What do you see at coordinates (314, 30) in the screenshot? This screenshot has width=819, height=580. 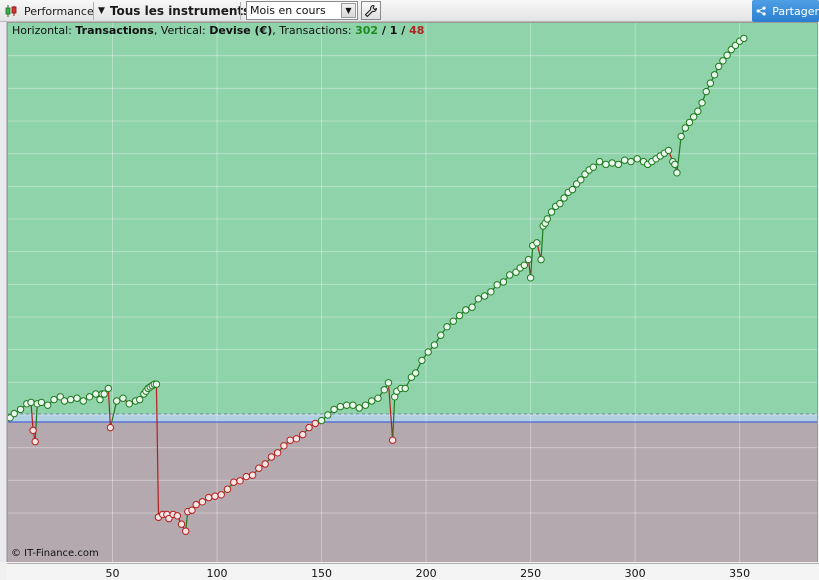 I see `info-transactions-prefix: , Transactions:` at bounding box center [314, 30].